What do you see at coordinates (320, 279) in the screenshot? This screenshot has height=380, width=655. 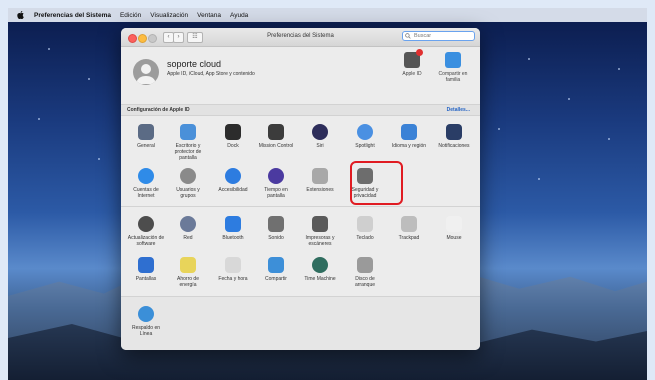 I see `pref-label: Time Machine` at bounding box center [320, 279].